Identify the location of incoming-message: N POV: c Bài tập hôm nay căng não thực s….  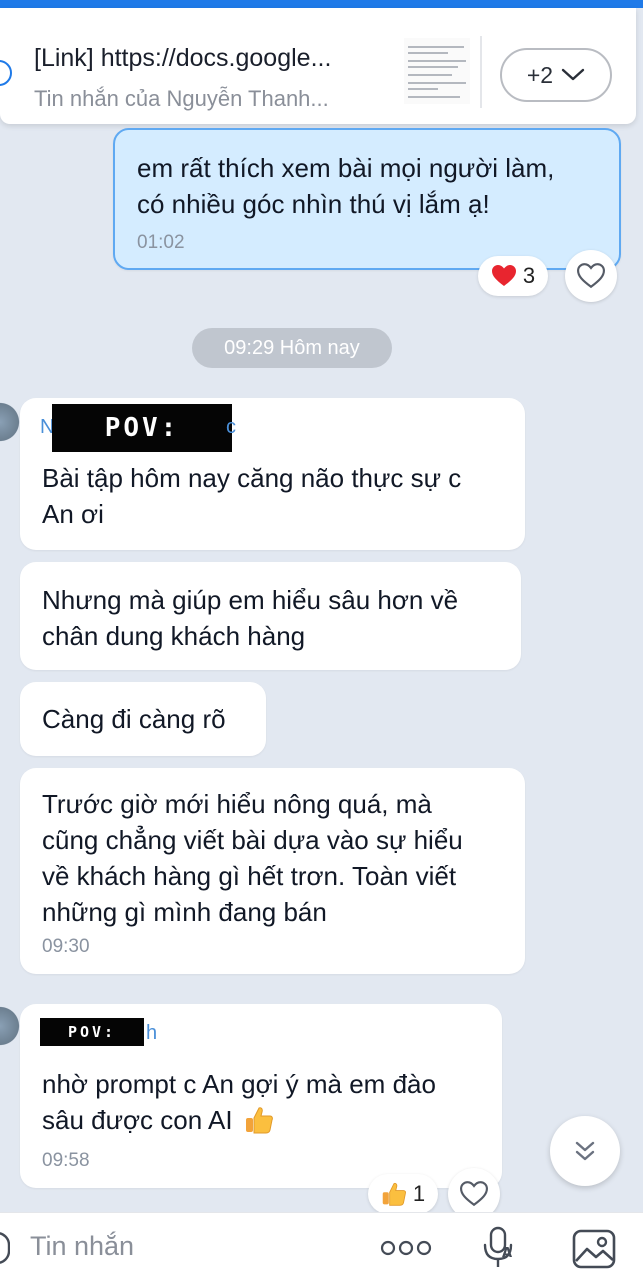
(272, 474).